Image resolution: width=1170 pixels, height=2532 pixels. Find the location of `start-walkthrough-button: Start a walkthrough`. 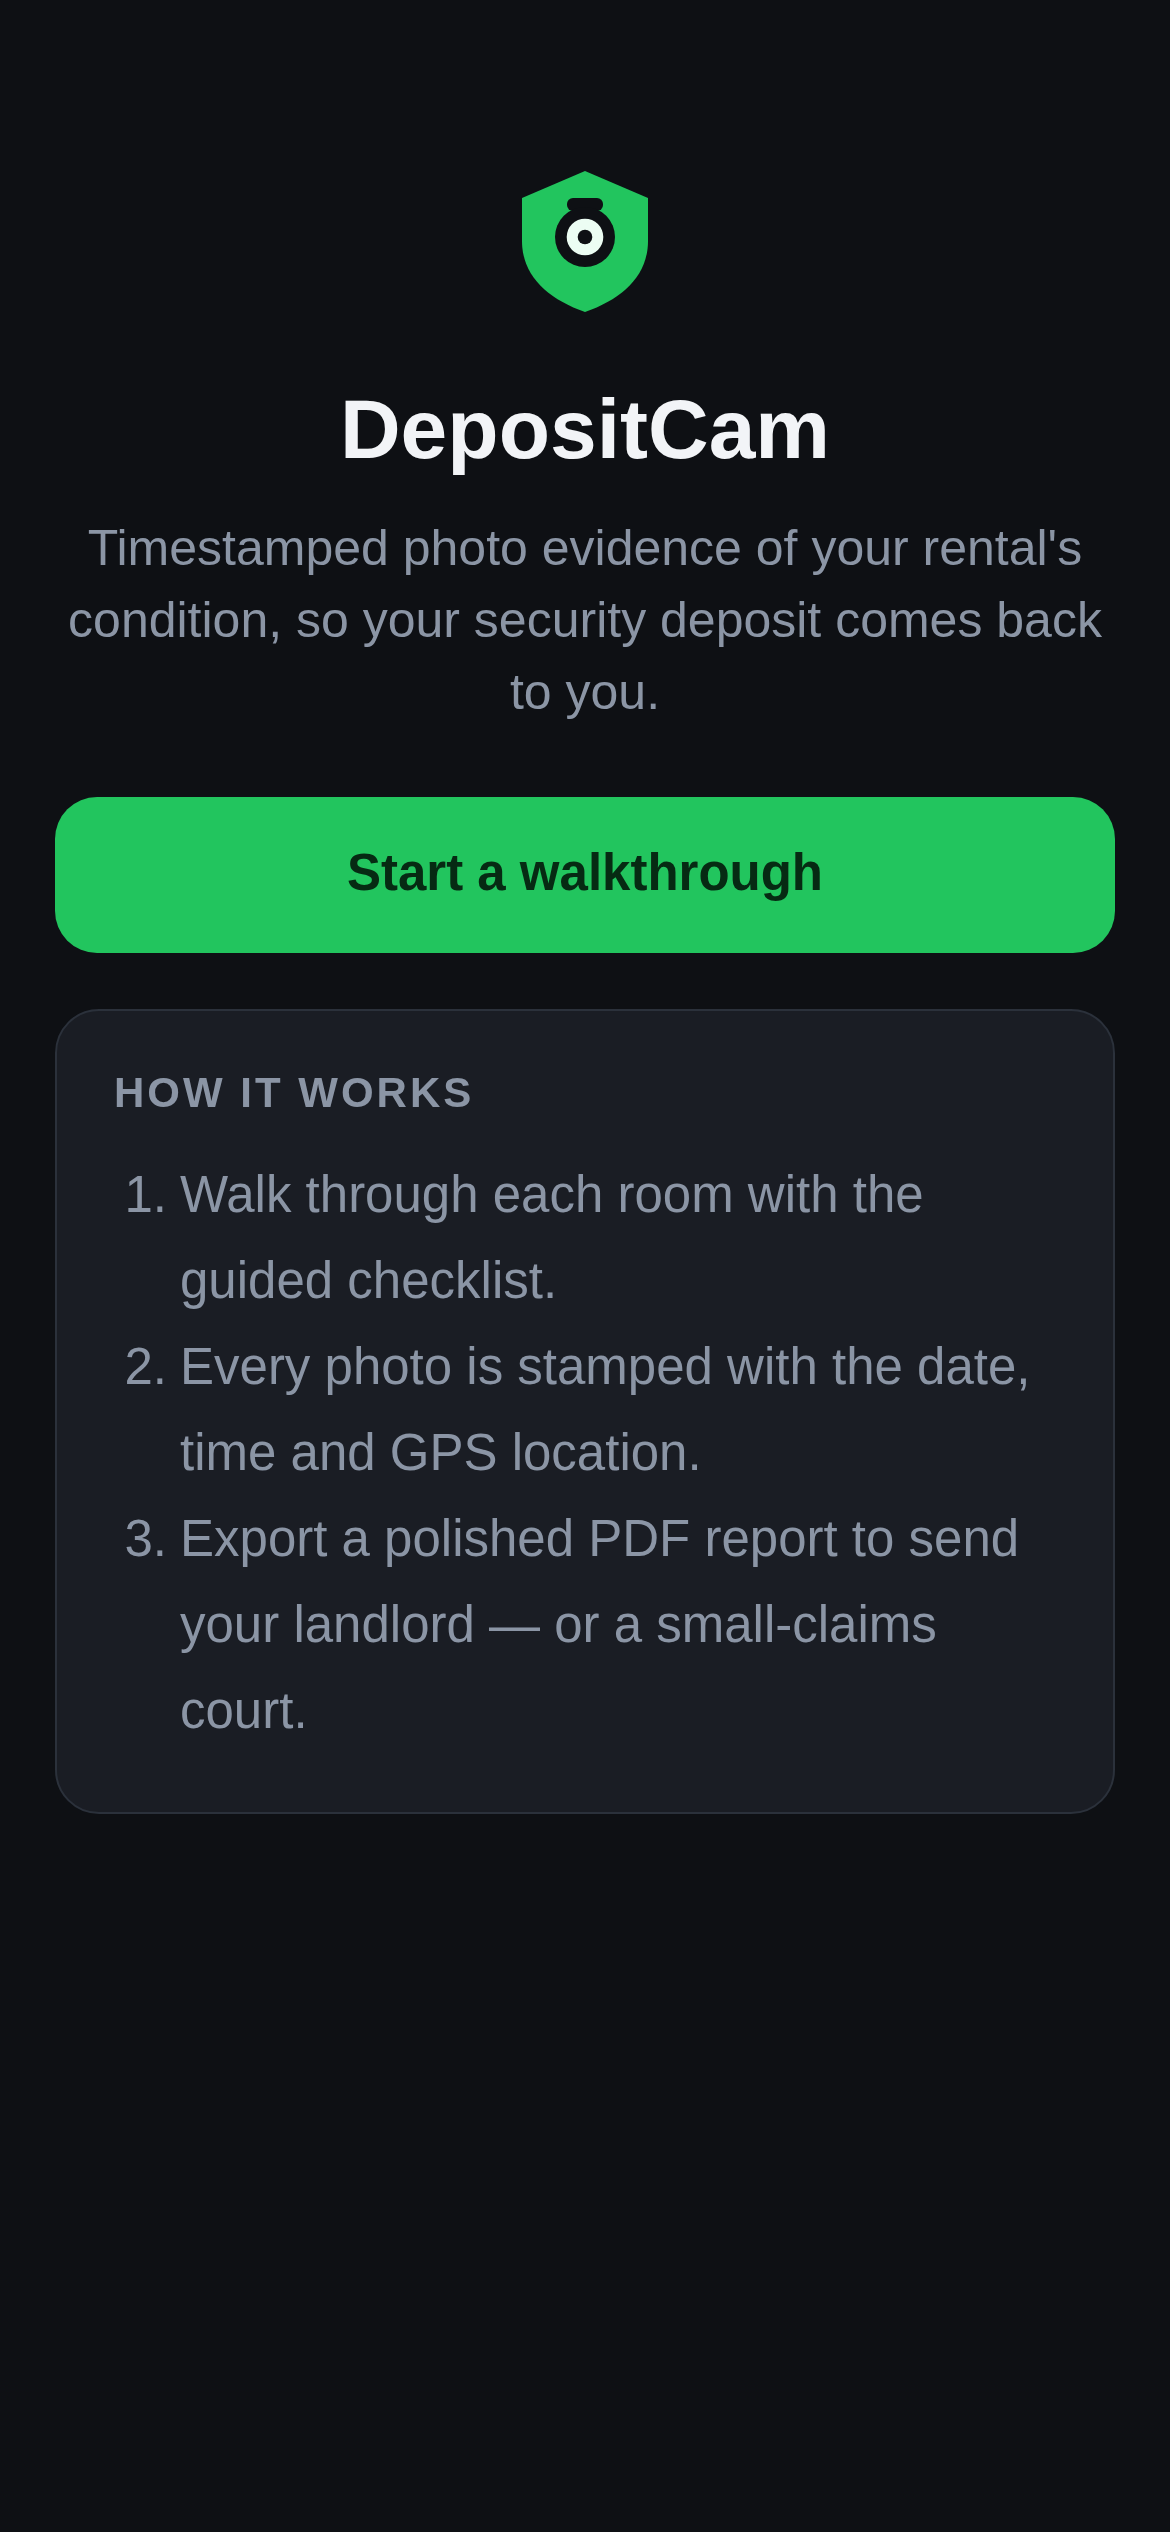

start-walkthrough-button: Start a walkthrough is located at coordinates (585, 874).